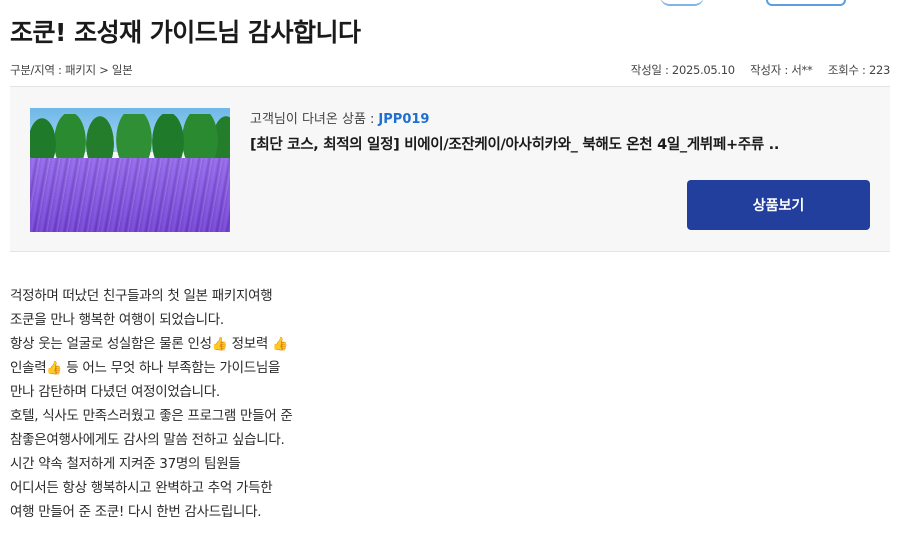 This screenshot has height=537, width=907. What do you see at coordinates (117, 320) in the screenshot?
I see `review-line: 조쿤을 만나 행복한 여행이 되었습니다.` at bounding box center [117, 320].